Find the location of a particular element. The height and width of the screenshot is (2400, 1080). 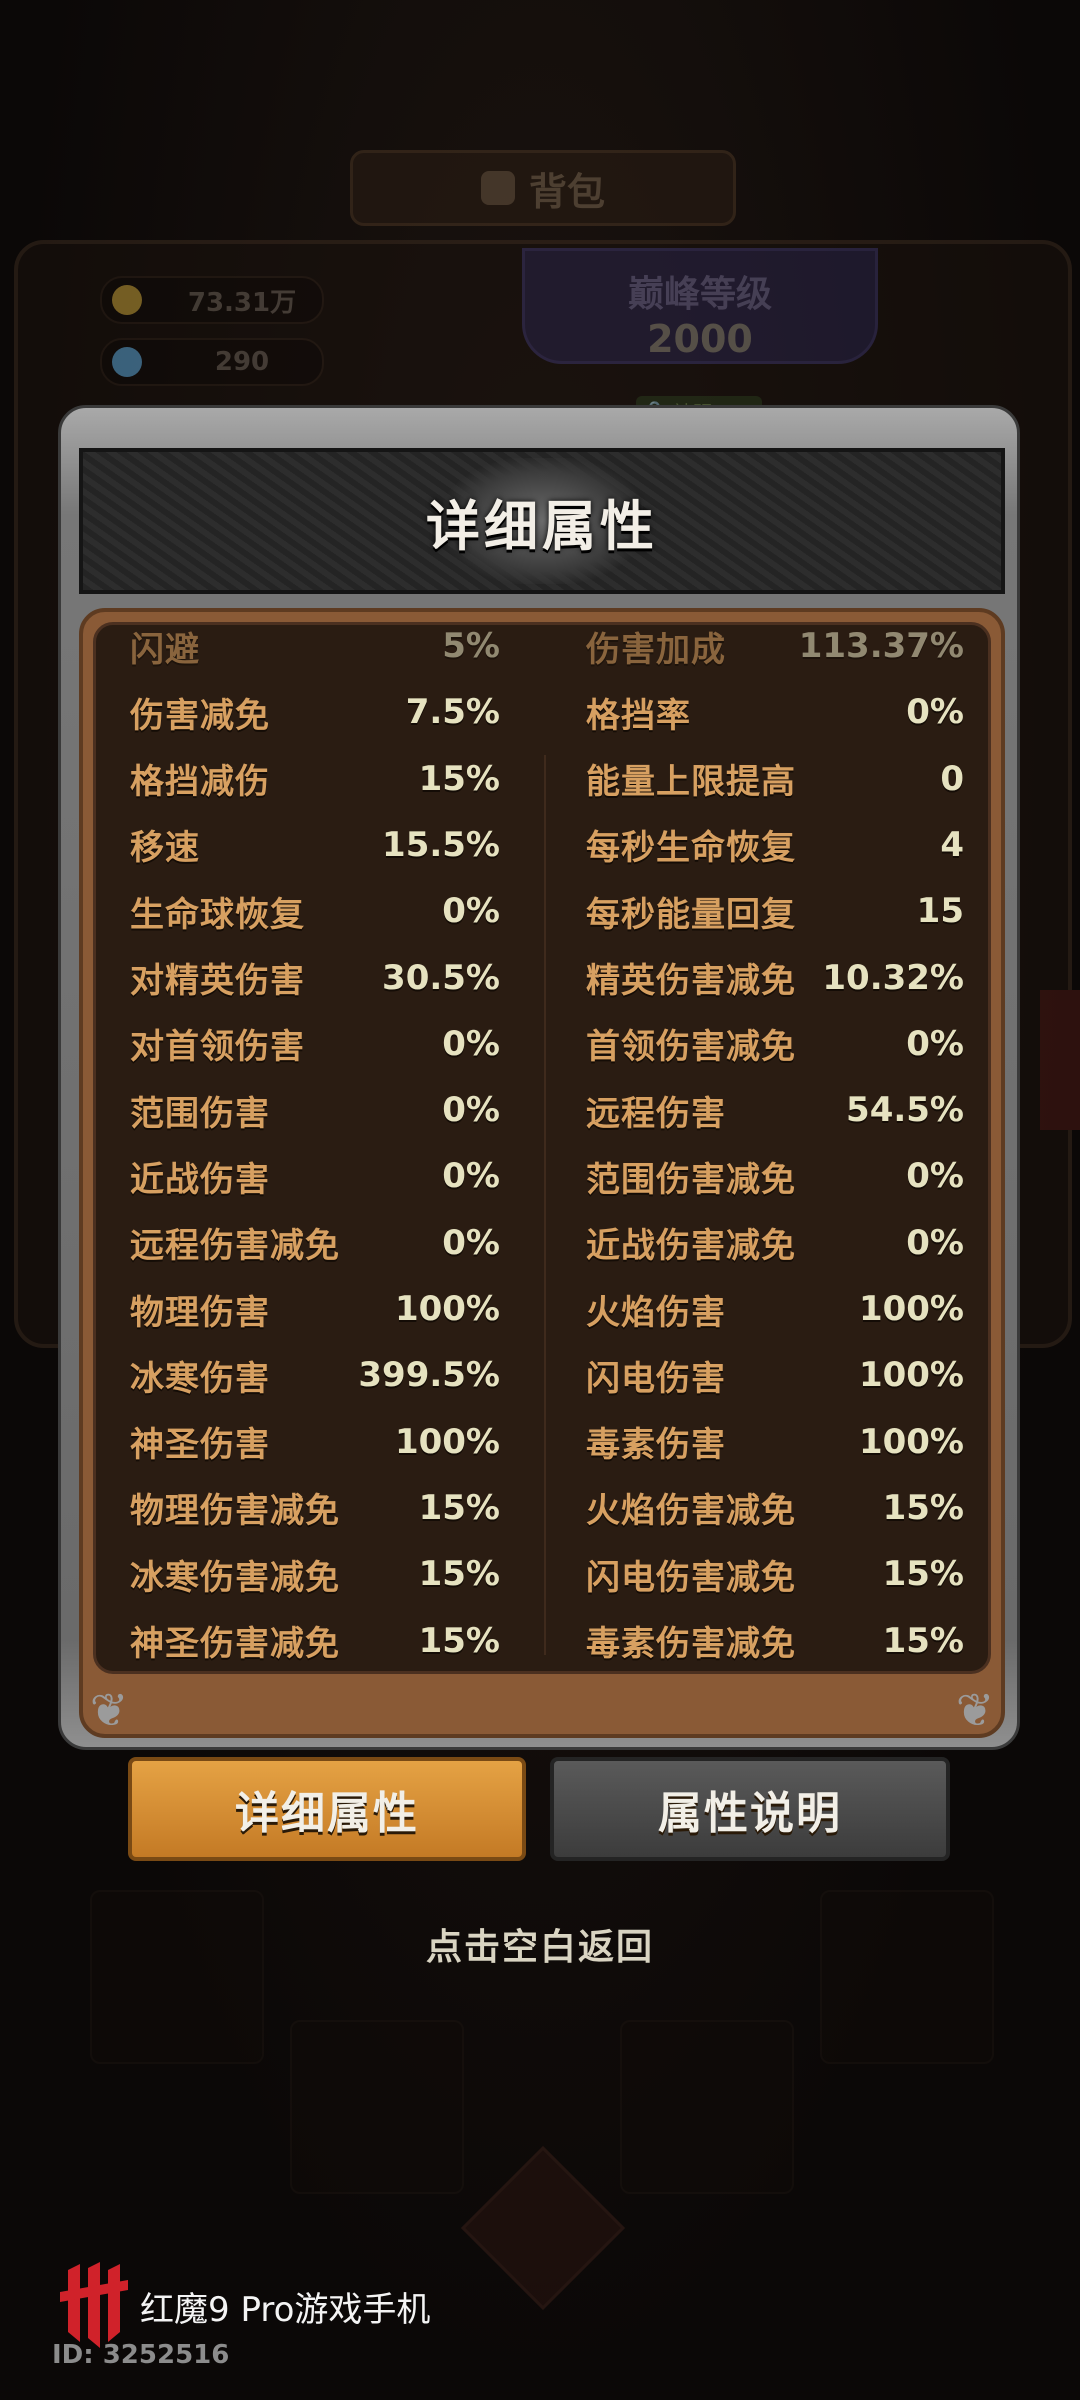

attribute-cell-left: 伤害减免 7.5% is located at coordinates (315, 712).